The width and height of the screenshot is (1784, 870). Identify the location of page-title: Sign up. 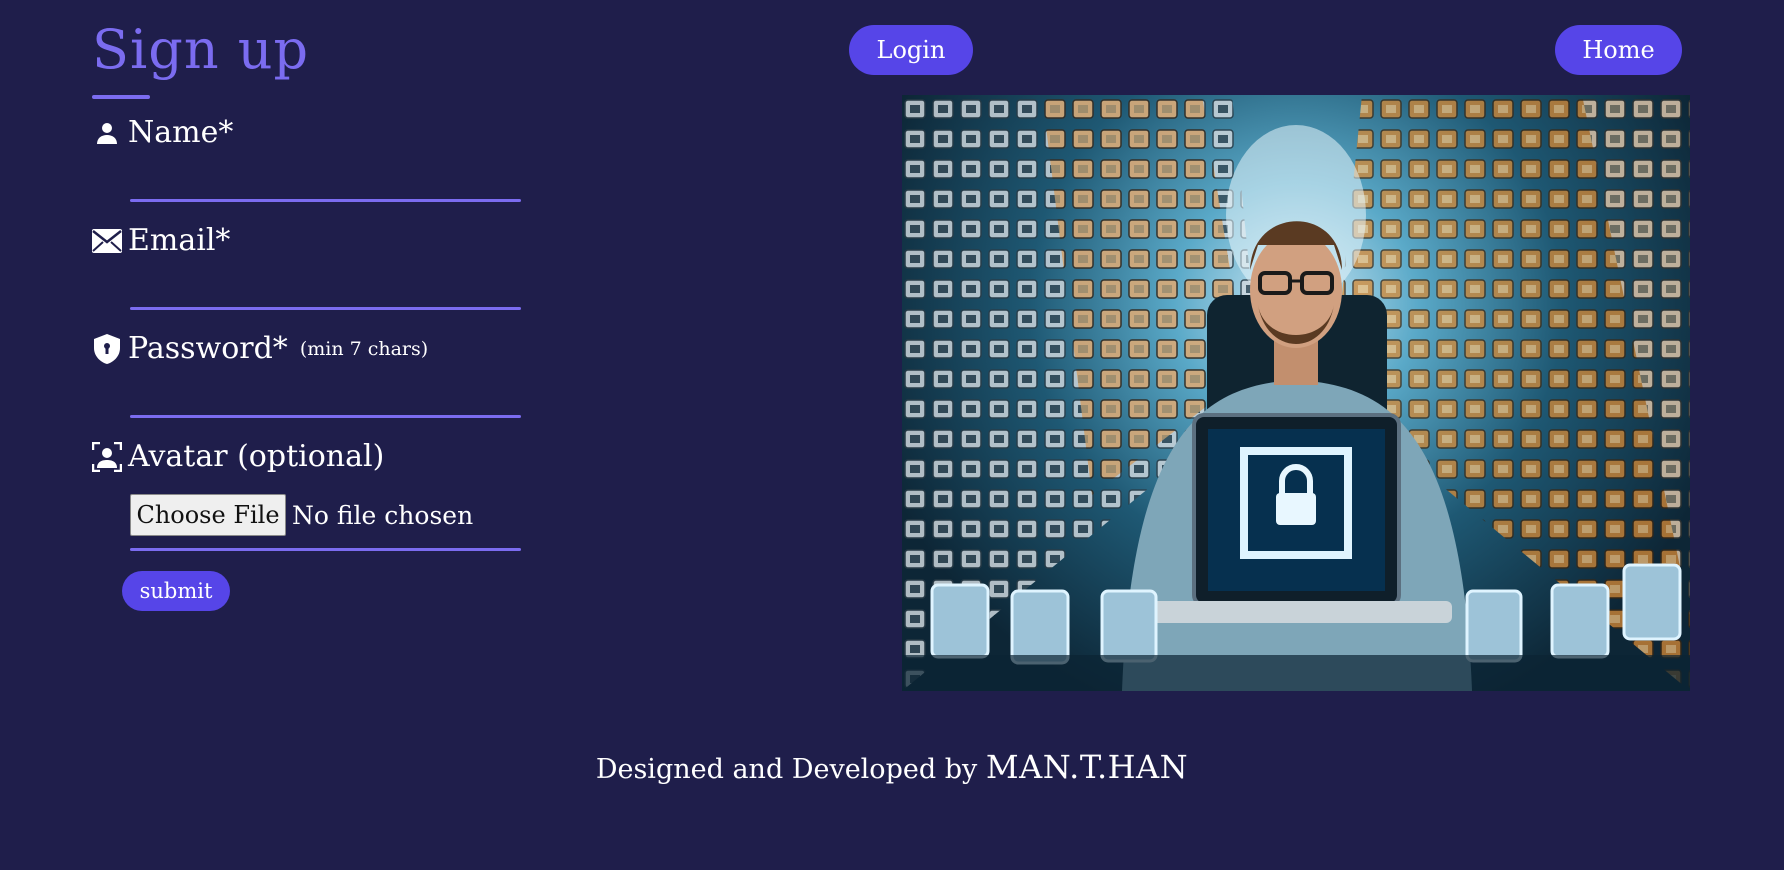
(201, 49).